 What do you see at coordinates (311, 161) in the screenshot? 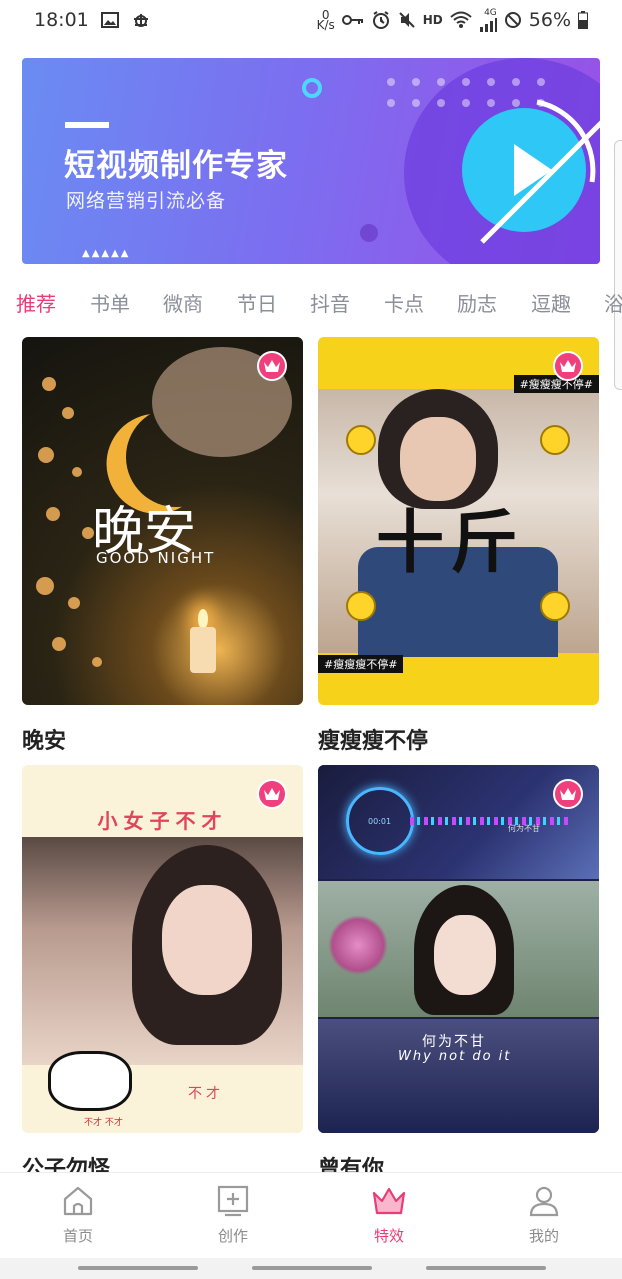
I see `promo-banner: 短视频制作专家 网络营销引流必备 ▲▲▲▲▲` at bounding box center [311, 161].